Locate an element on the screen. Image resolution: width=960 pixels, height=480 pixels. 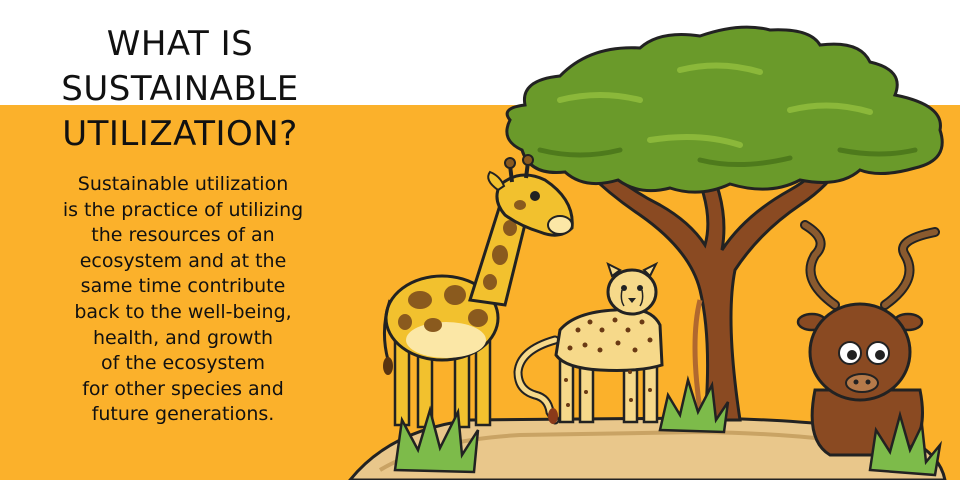
giraffe is located at coordinates (478, 291).